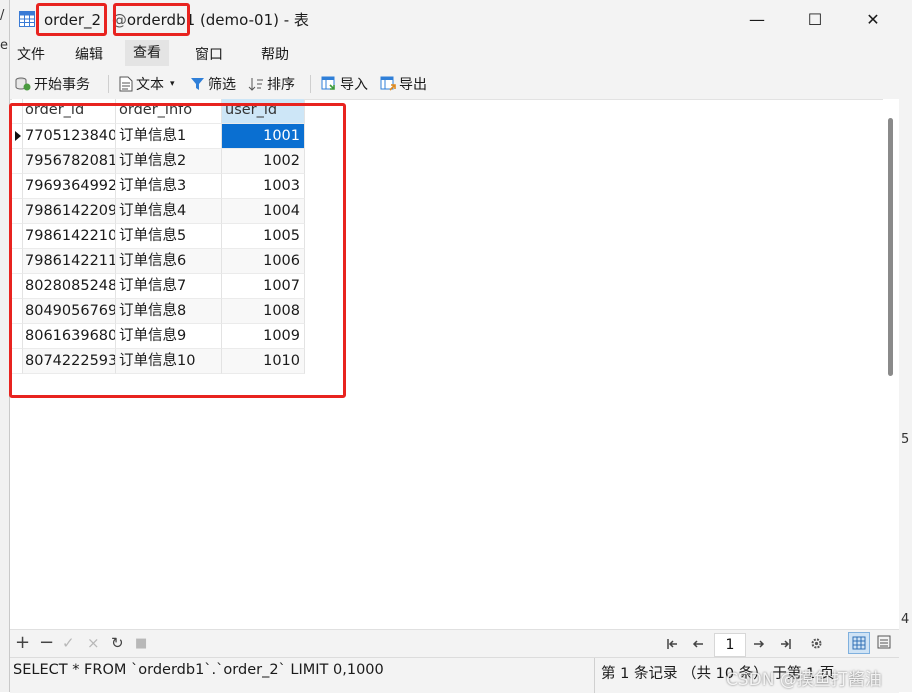 The image size is (912, 693). What do you see at coordinates (4, 45) in the screenshot?
I see `background-fragment: e` at bounding box center [4, 45].